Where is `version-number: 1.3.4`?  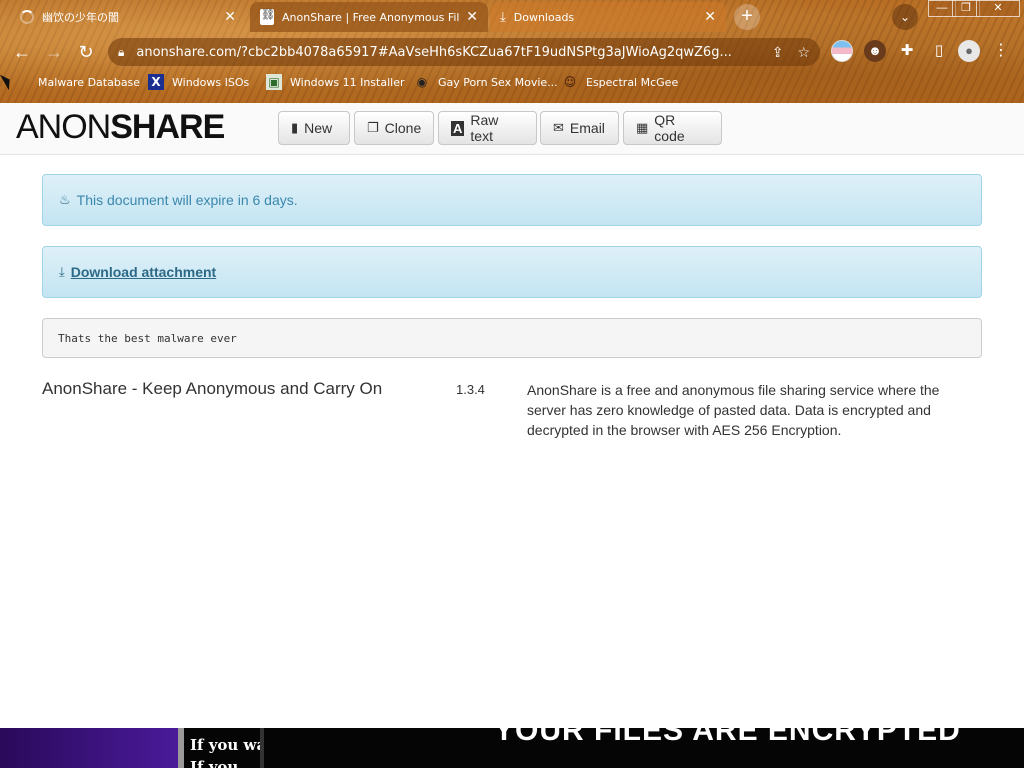
version-number: 1.3.4 is located at coordinates (470, 389).